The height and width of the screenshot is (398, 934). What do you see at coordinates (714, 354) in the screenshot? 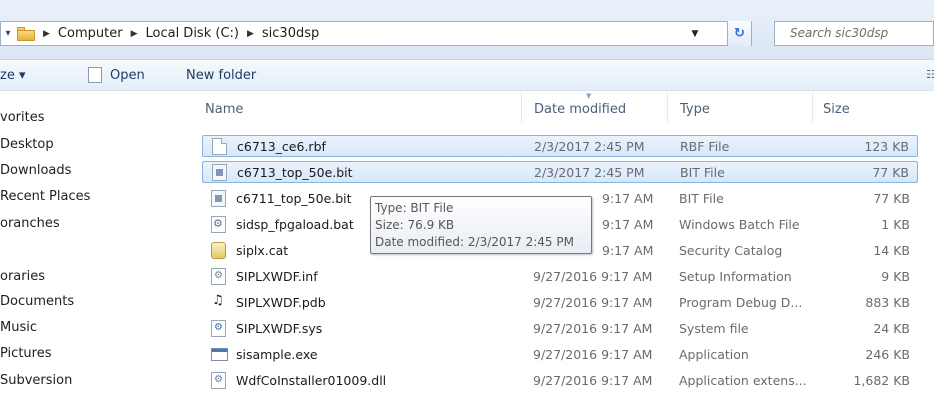
I see `file-type: Application` at bounding box center [714, 354].